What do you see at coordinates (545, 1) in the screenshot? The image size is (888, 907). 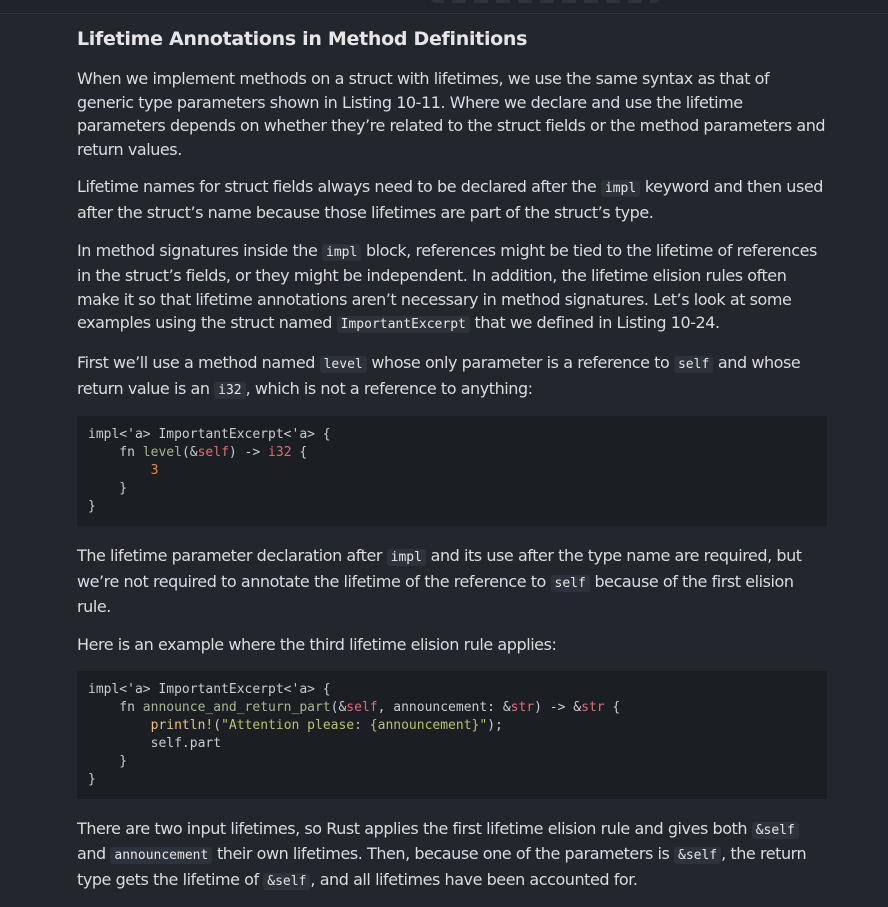 I see `cut-off-heading-text` at bounding box center [545, 1].